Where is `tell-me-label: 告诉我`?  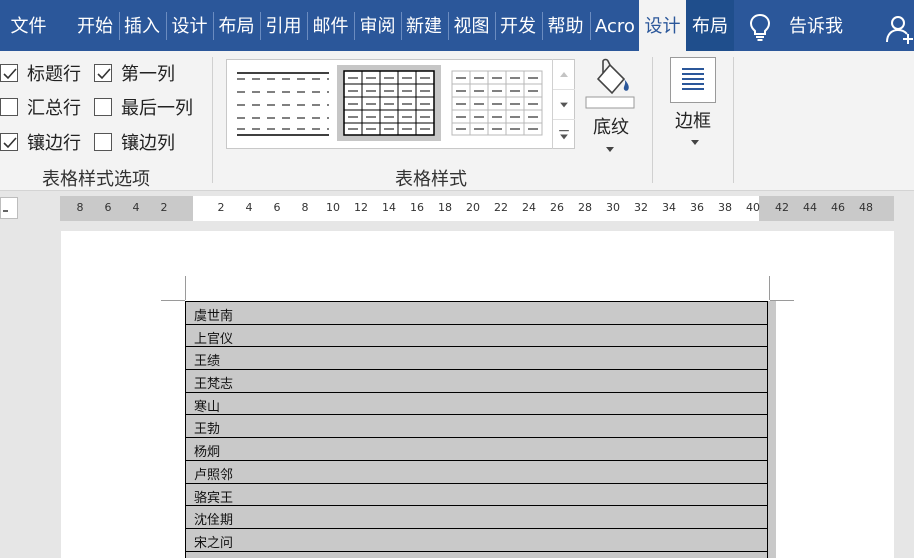
tell-me-label: 告诉我 is located at coordinates (816, 26).